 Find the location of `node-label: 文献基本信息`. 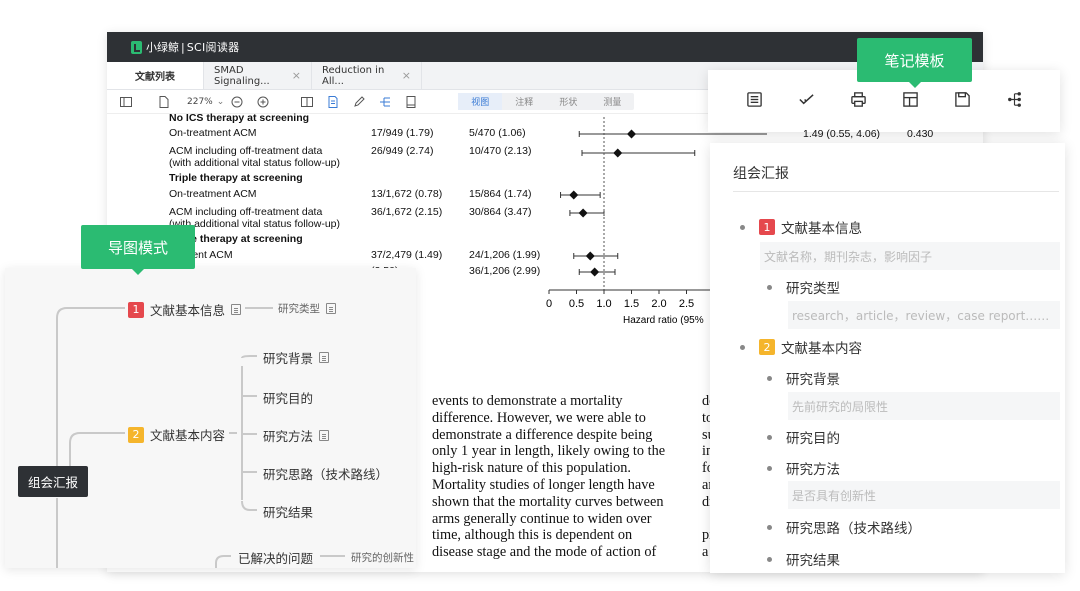

node-label: 文献基本信息 is located at coordinates (188, 310).